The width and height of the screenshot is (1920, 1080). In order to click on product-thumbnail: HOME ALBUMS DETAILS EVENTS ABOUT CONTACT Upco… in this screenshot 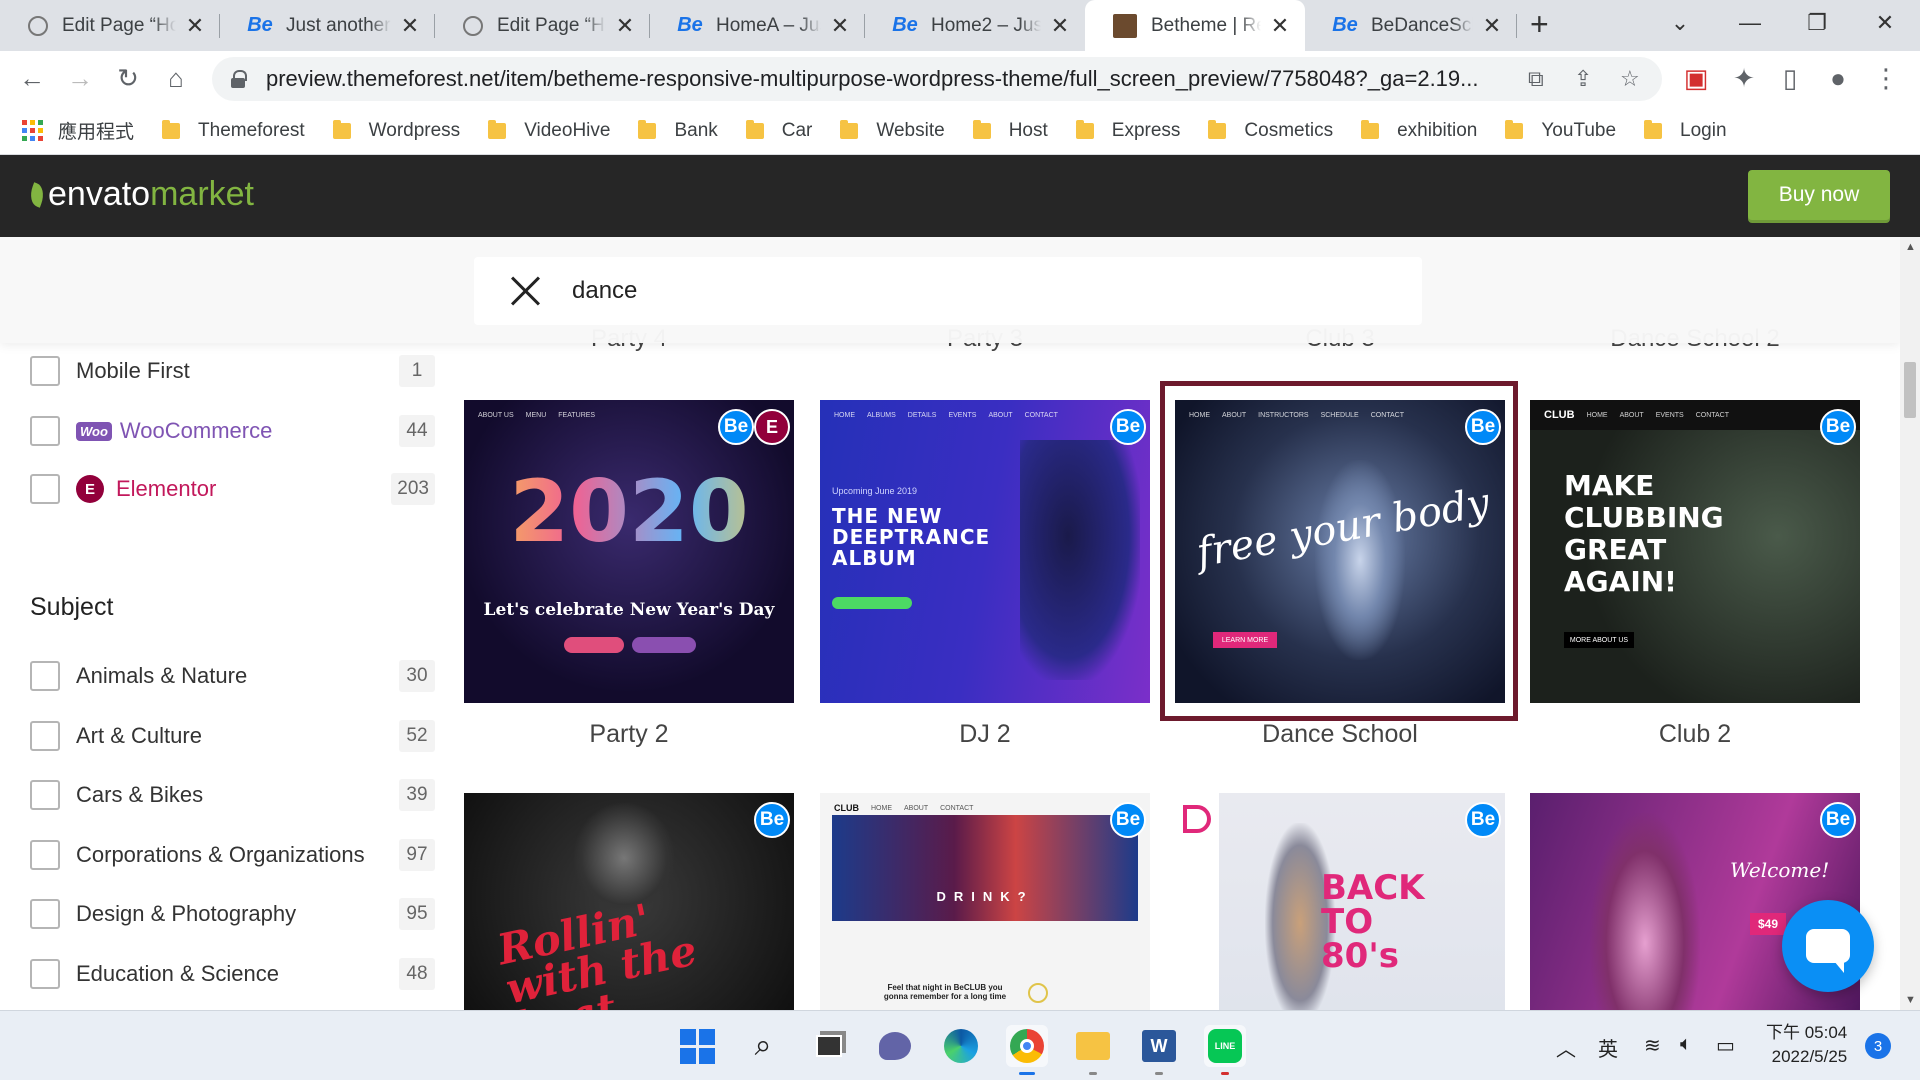, I will do `click(985, 551)`.